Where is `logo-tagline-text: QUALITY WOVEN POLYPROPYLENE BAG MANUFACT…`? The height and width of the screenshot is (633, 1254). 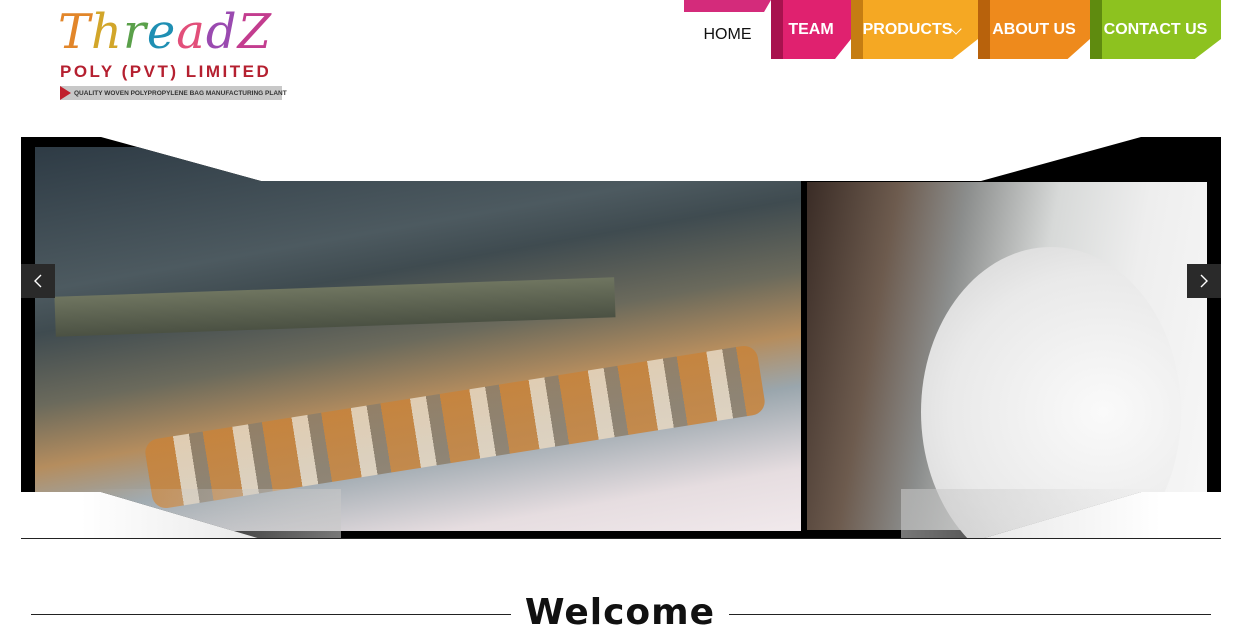 logo-tagline-text: QUALITY WOVEN POLYPROPYLENE BAG MANUFACT… is located at coordinates (180, 93).